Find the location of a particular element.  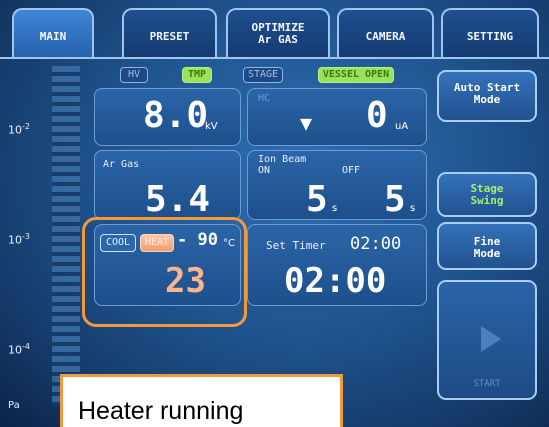

current-label: HC is located at coordinates (264, 98).